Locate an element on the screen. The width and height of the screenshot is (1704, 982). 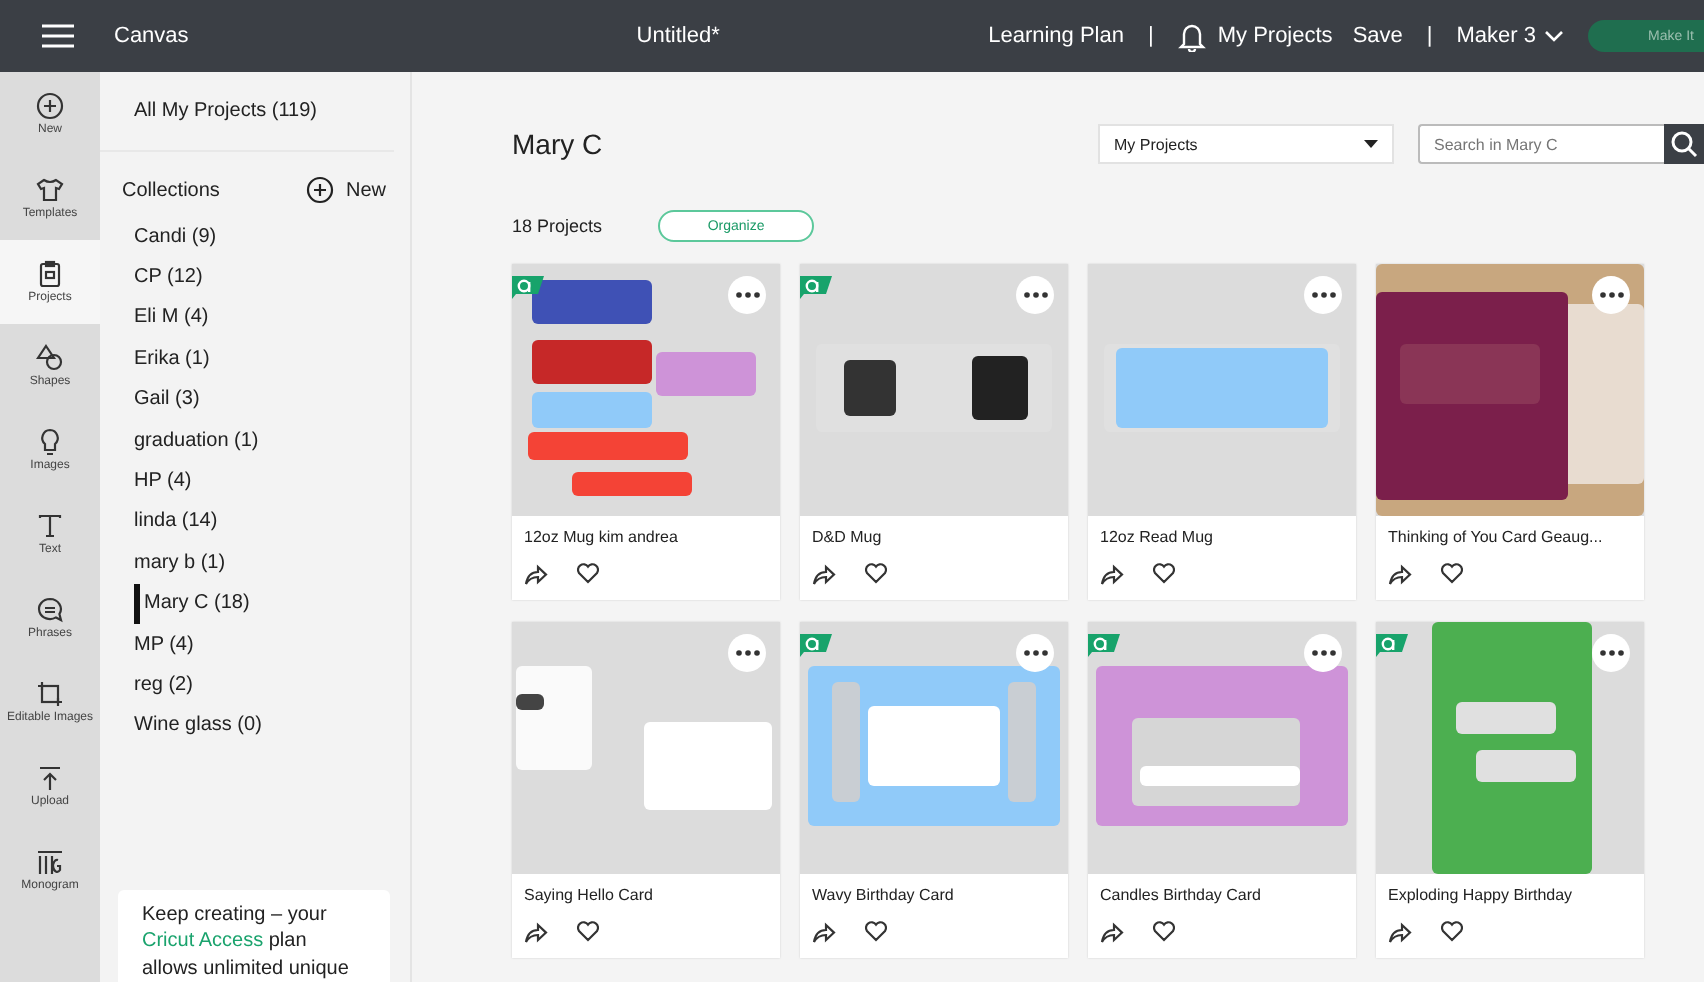
project-card: Saying Hello Card is located at coordinates (646, 790).